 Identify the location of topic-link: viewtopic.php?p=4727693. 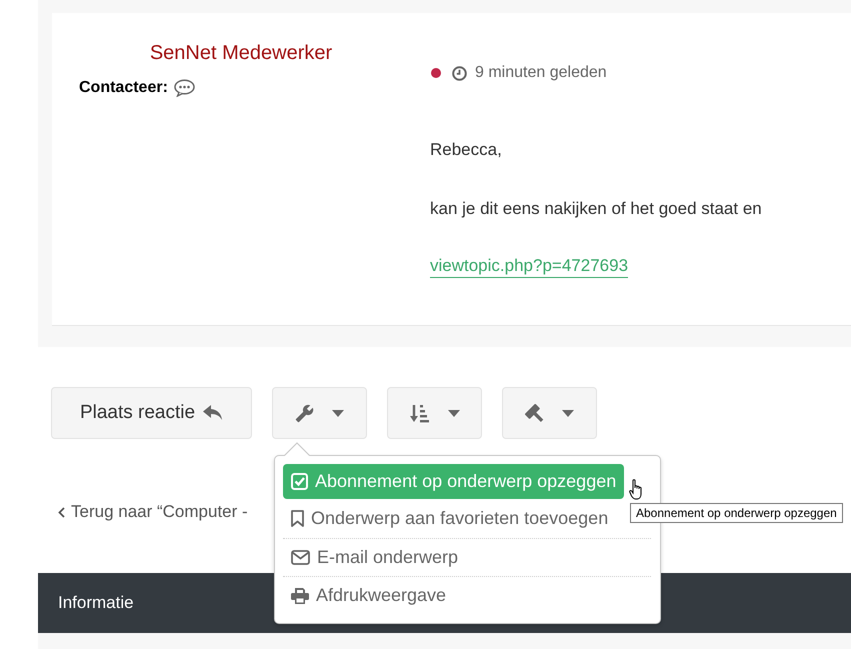
(529, 267).